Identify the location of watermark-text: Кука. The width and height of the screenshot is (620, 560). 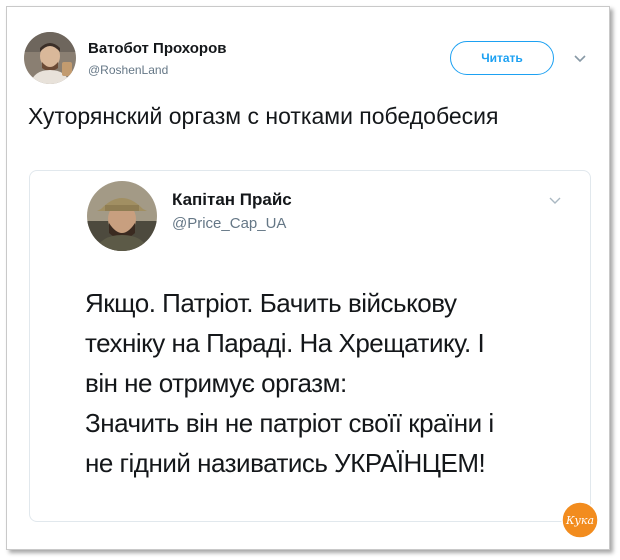
(579, 520).